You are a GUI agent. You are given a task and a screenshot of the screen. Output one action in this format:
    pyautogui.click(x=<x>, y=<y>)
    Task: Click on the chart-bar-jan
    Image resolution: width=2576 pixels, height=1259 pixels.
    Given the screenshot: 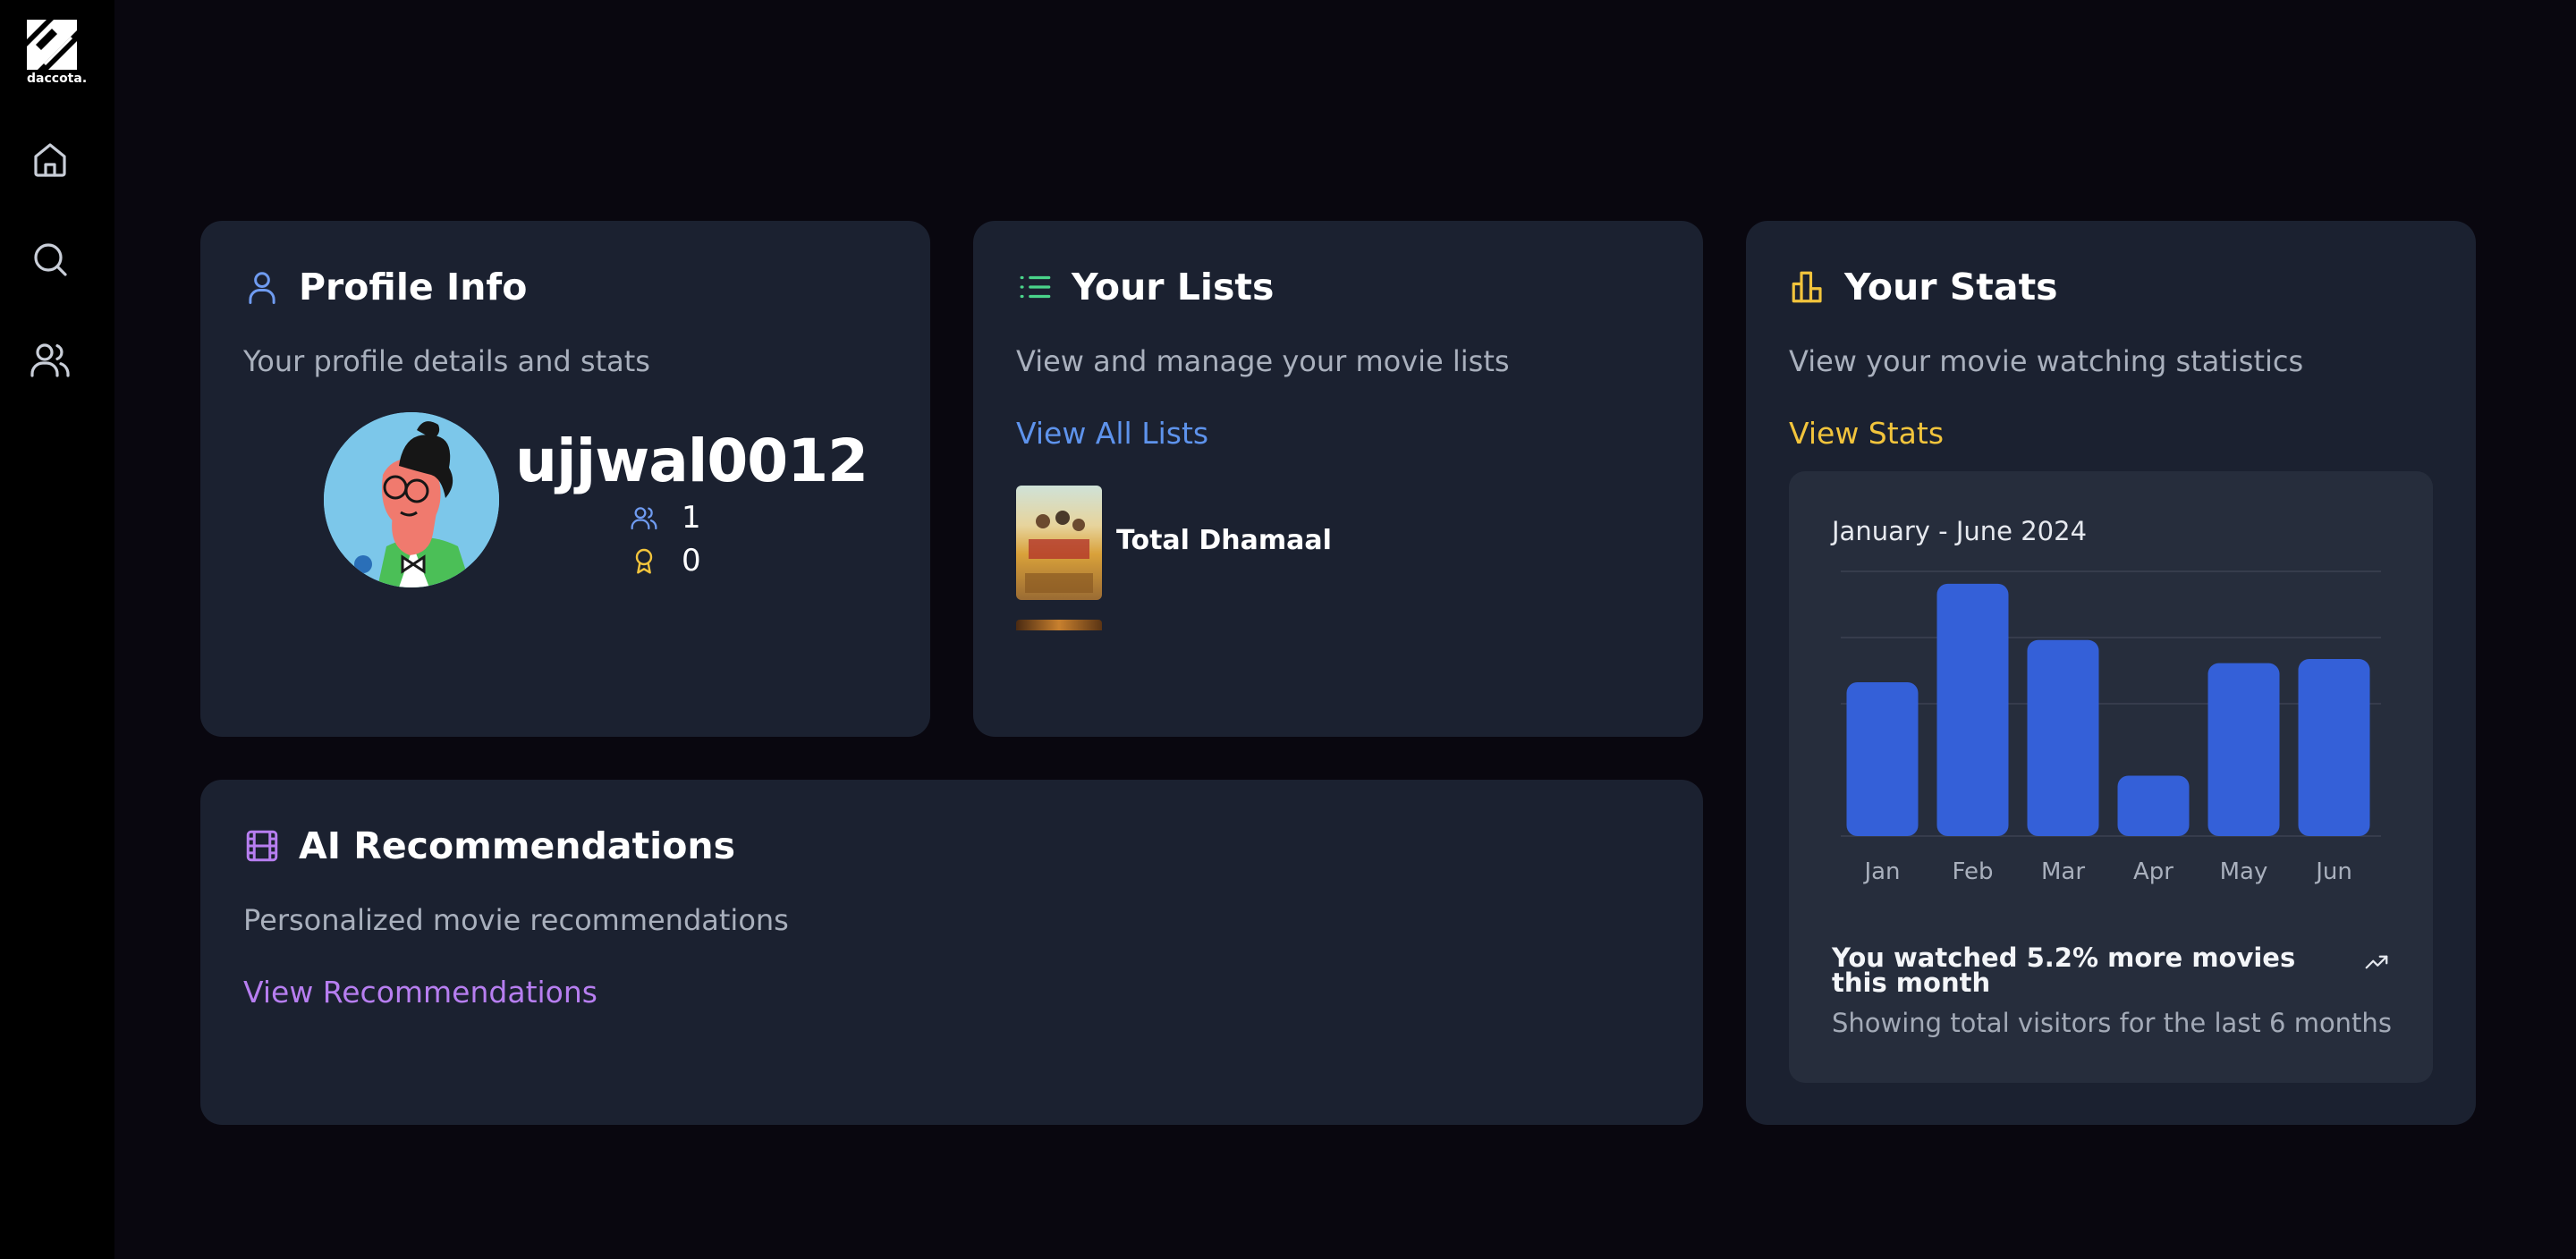 What is the action you would take?
    pyautogui.click(x=1882, y=759)
    